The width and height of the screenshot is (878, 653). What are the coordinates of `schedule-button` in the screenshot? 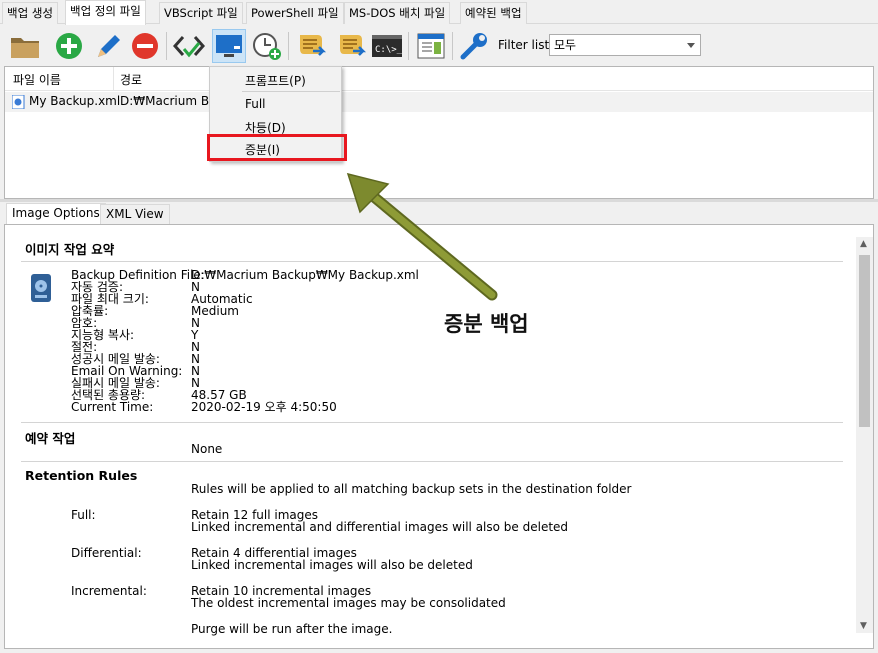 It's located at (267, 46).